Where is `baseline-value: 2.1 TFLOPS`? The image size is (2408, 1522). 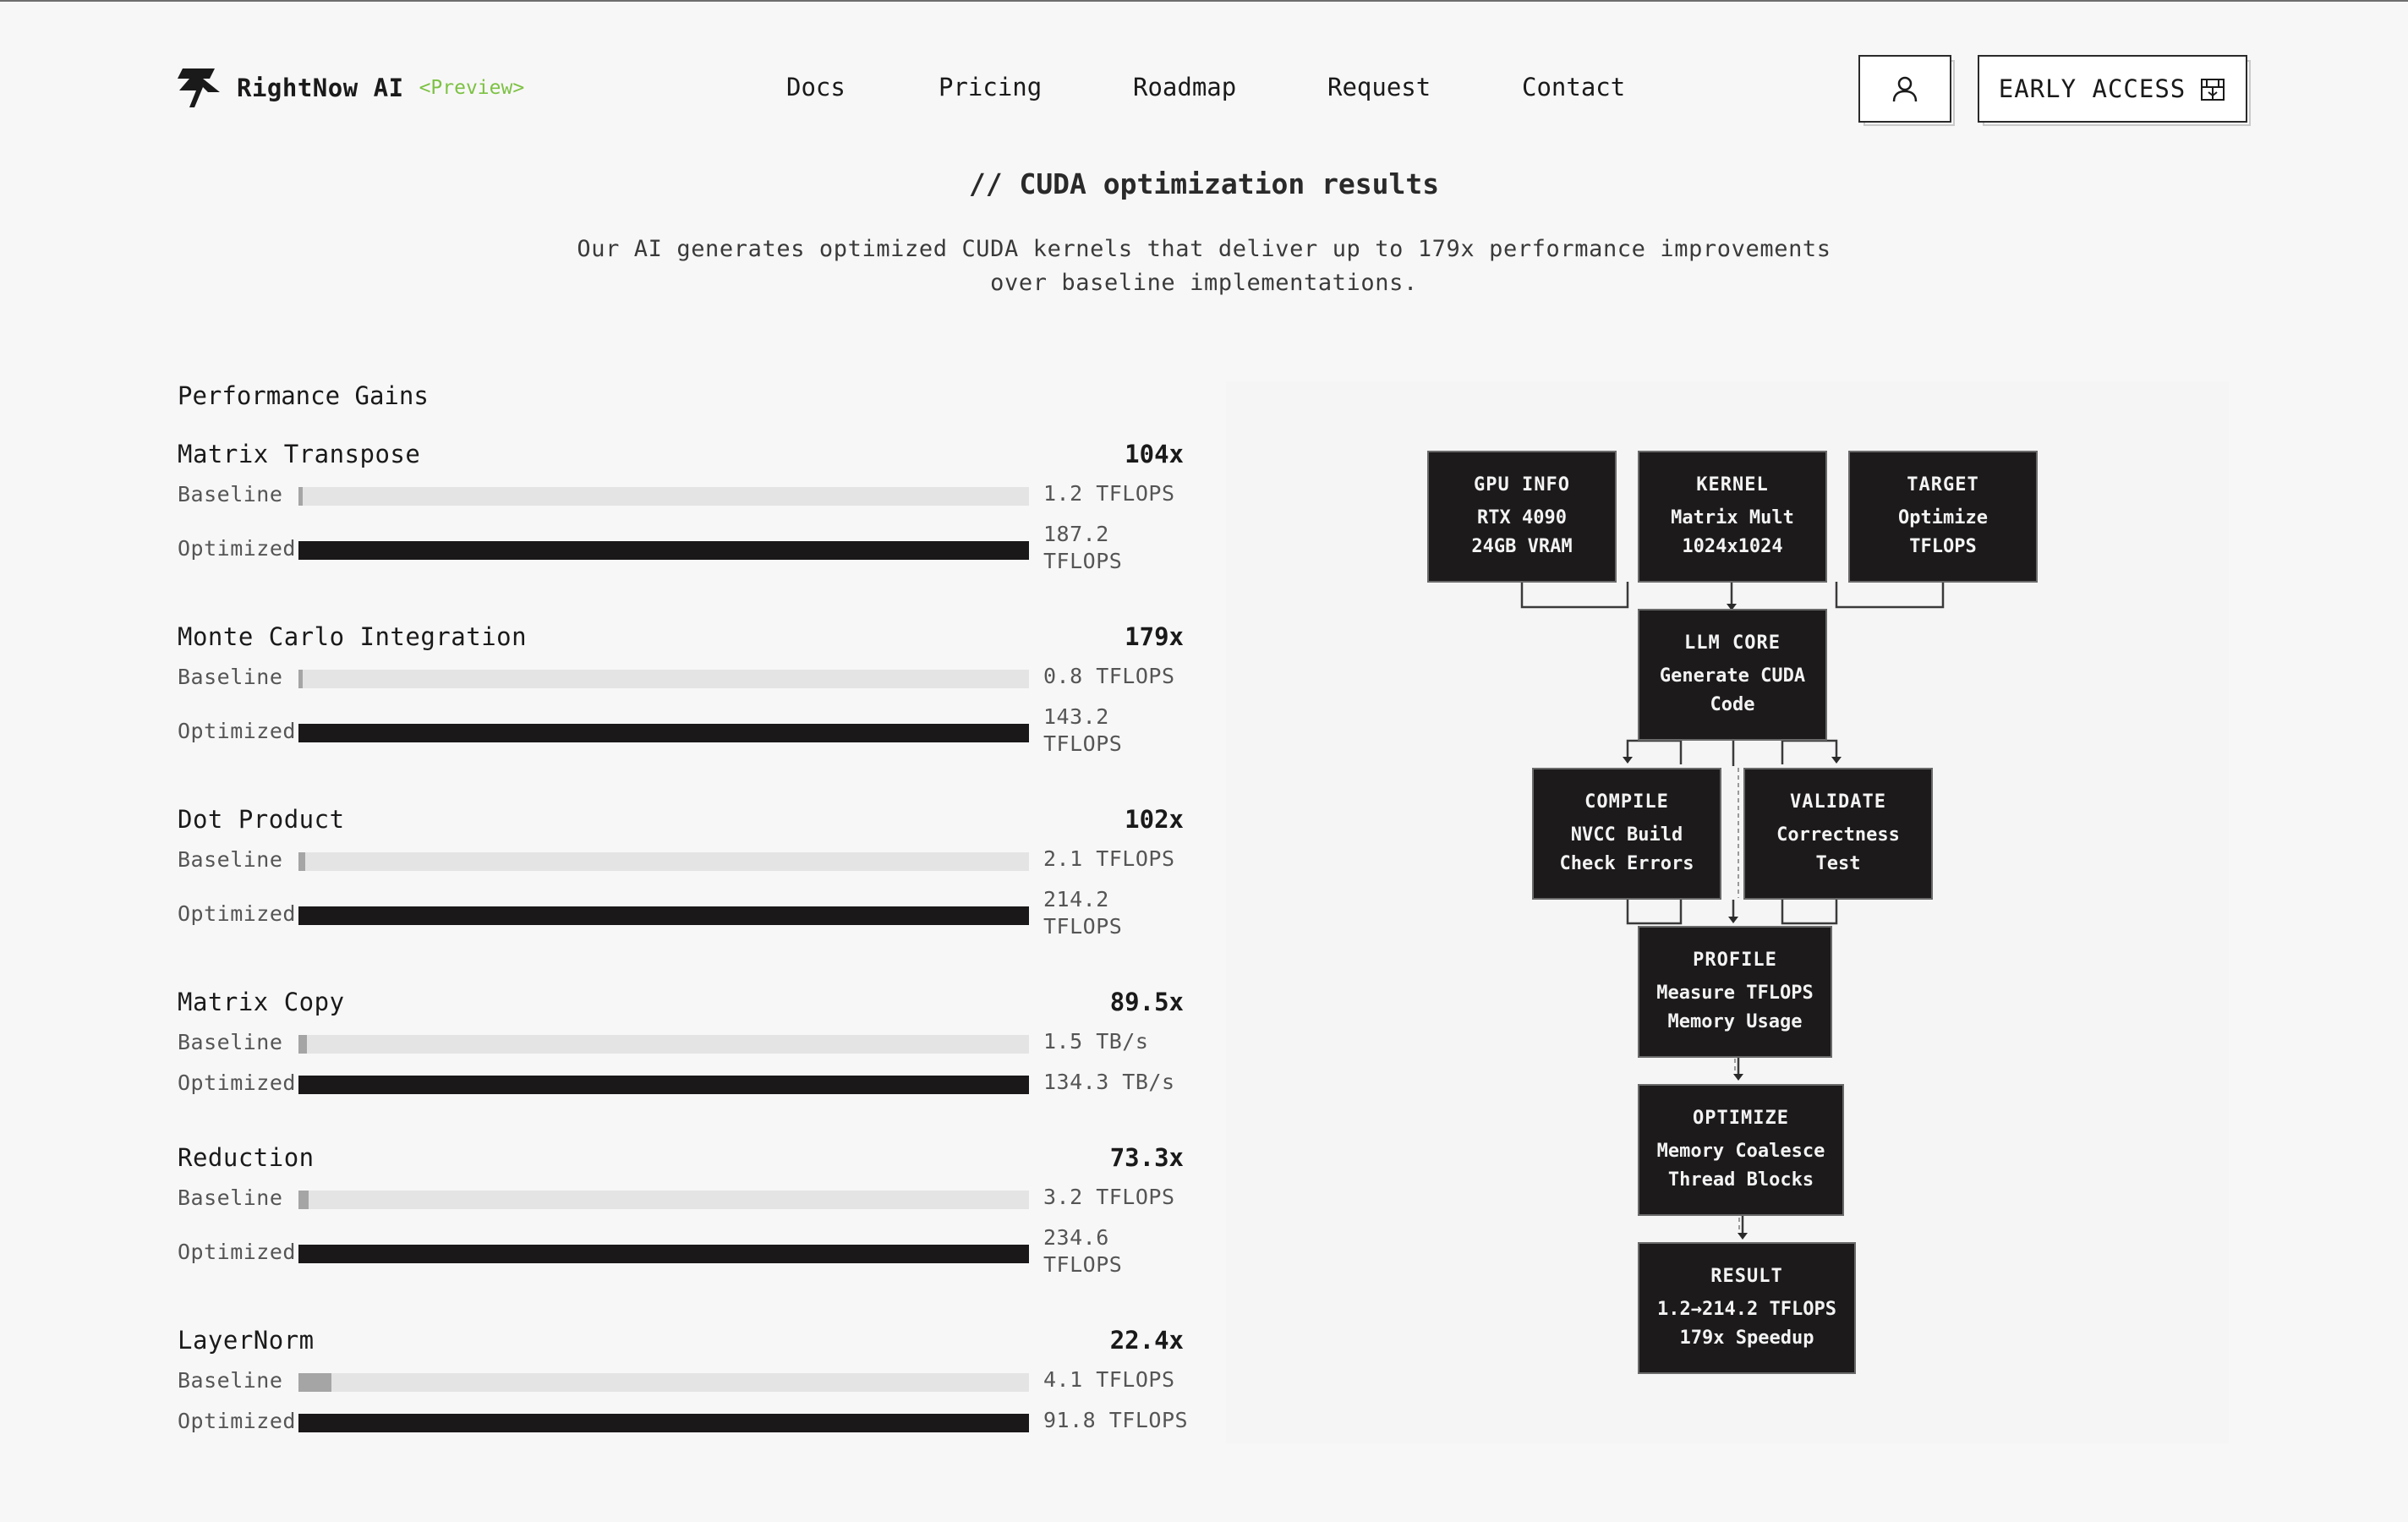
baseline-value: 2.1 TFLOPS is located at coordinates (1109, 858).